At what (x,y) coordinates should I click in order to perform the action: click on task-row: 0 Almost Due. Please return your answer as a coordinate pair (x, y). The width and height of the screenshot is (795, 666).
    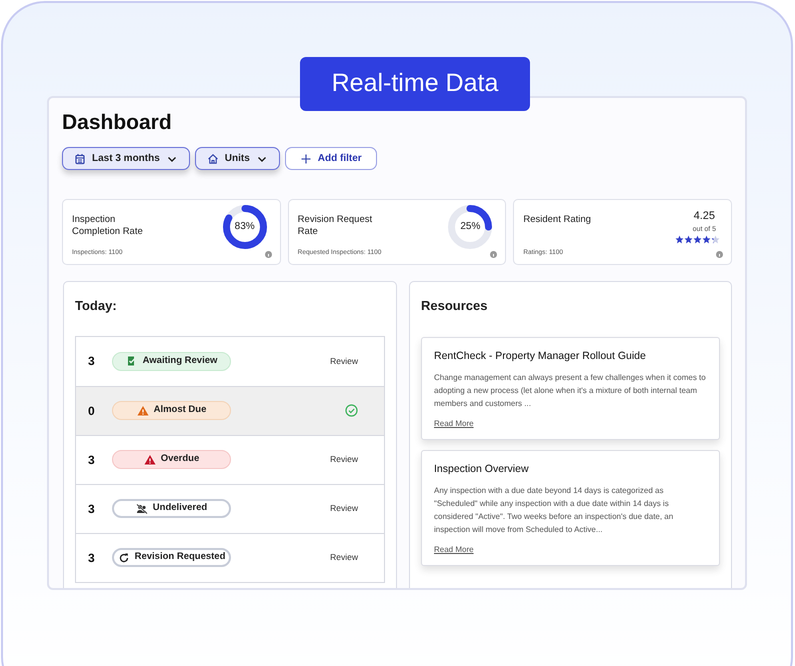
    Looking at the image, I should click on (230, 410).